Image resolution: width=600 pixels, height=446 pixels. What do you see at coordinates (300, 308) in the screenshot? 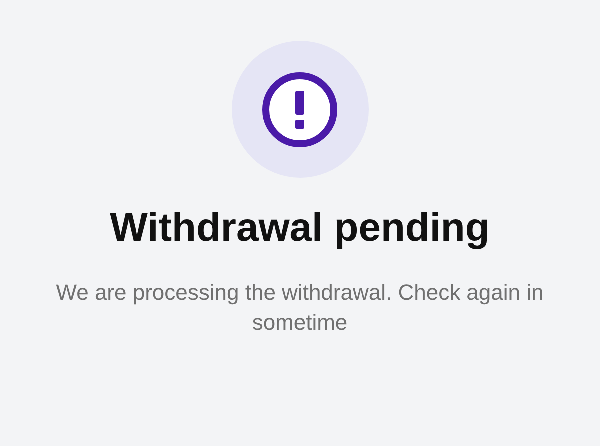
I see `message: We are processing the withdrawal. Check again in sometime` at bounding box center [300, 308].